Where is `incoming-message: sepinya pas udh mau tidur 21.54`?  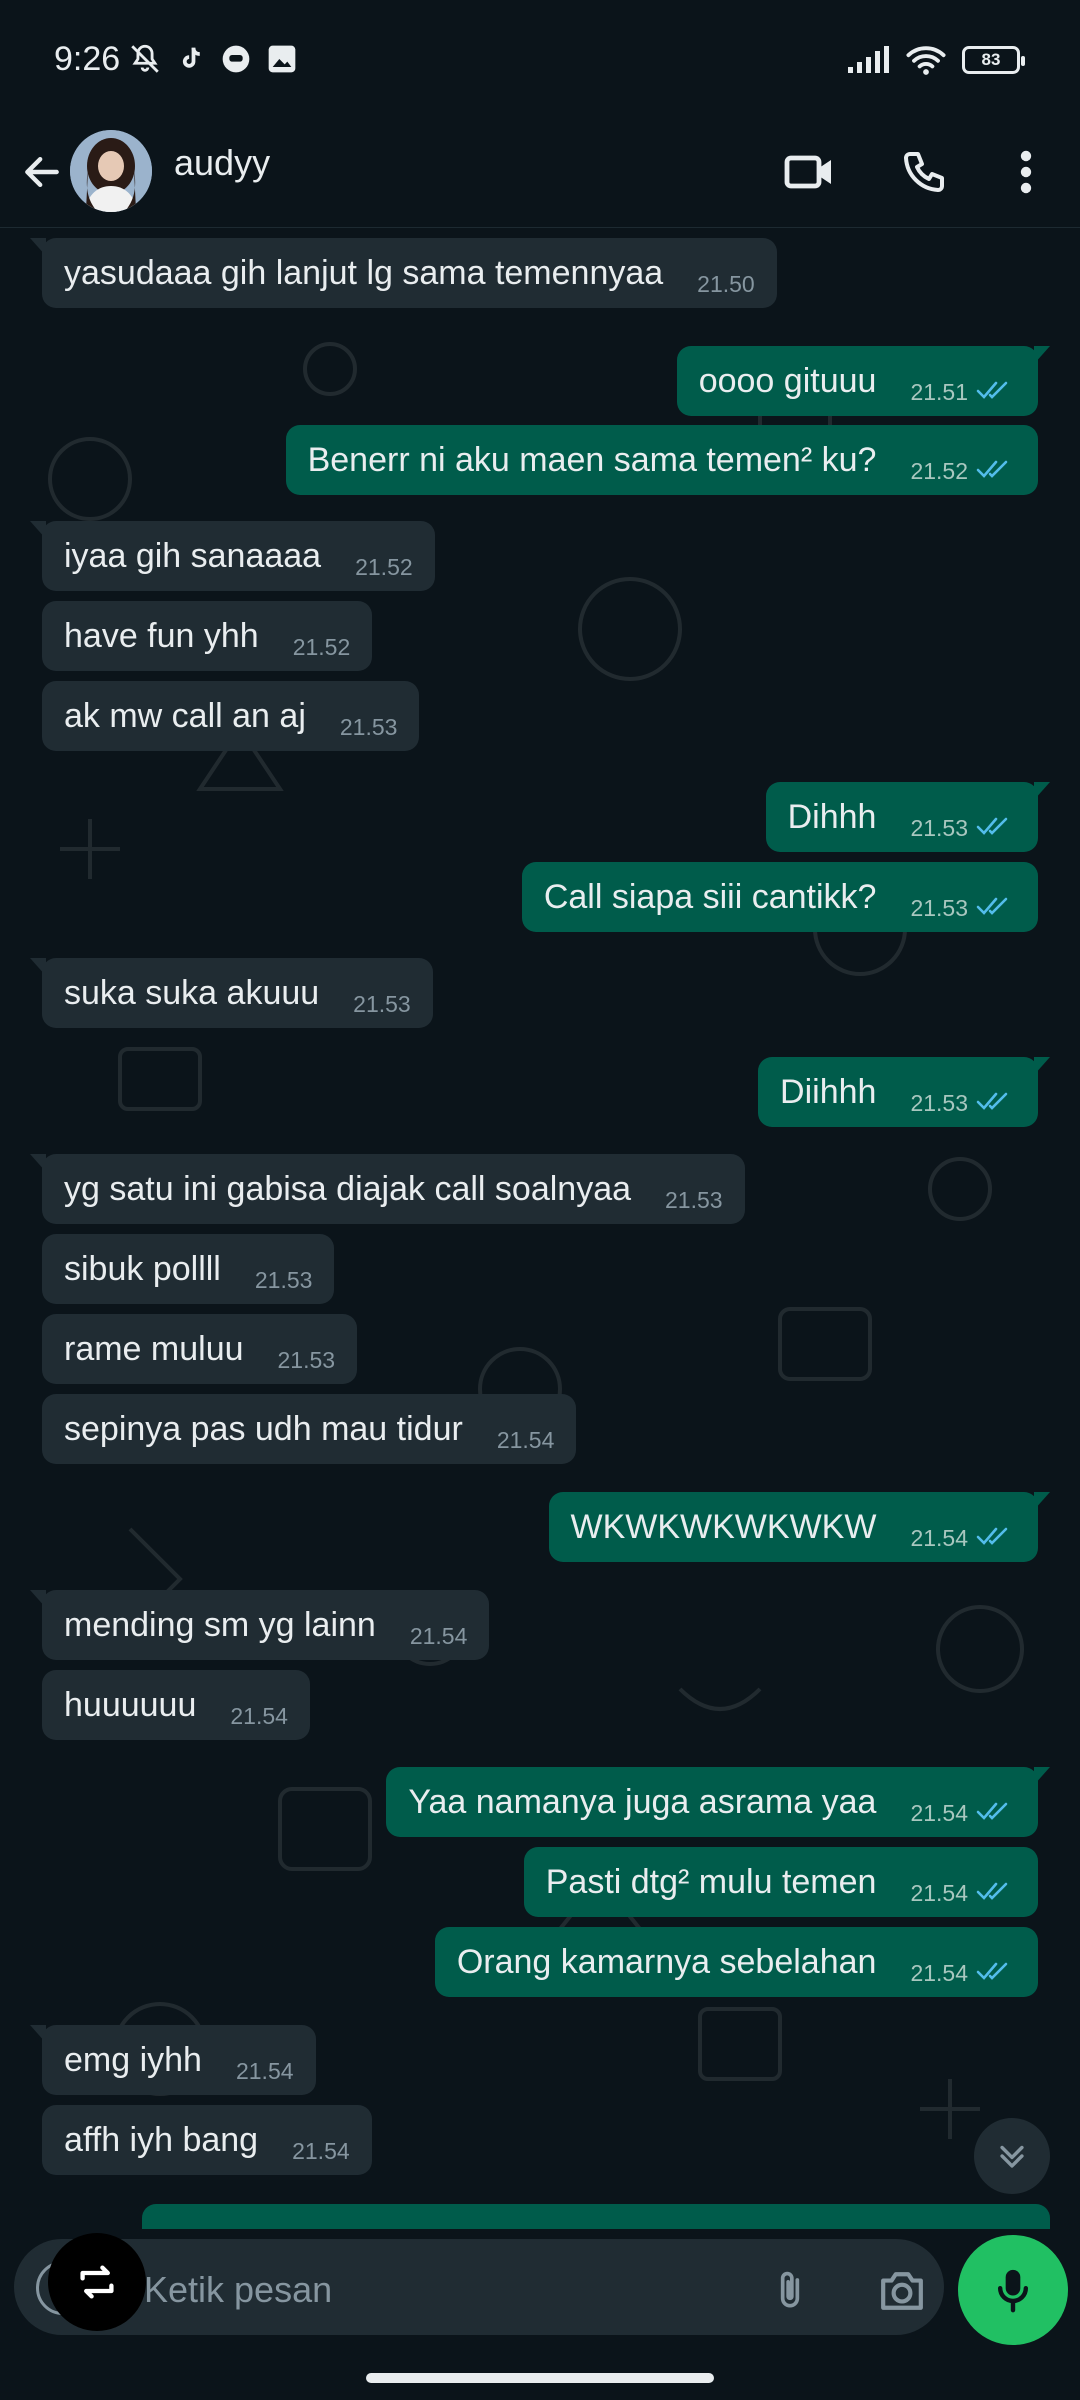 incoming-message: sepinya pas udh mau tidur 21.54 is located at coordinates (309, 1429).